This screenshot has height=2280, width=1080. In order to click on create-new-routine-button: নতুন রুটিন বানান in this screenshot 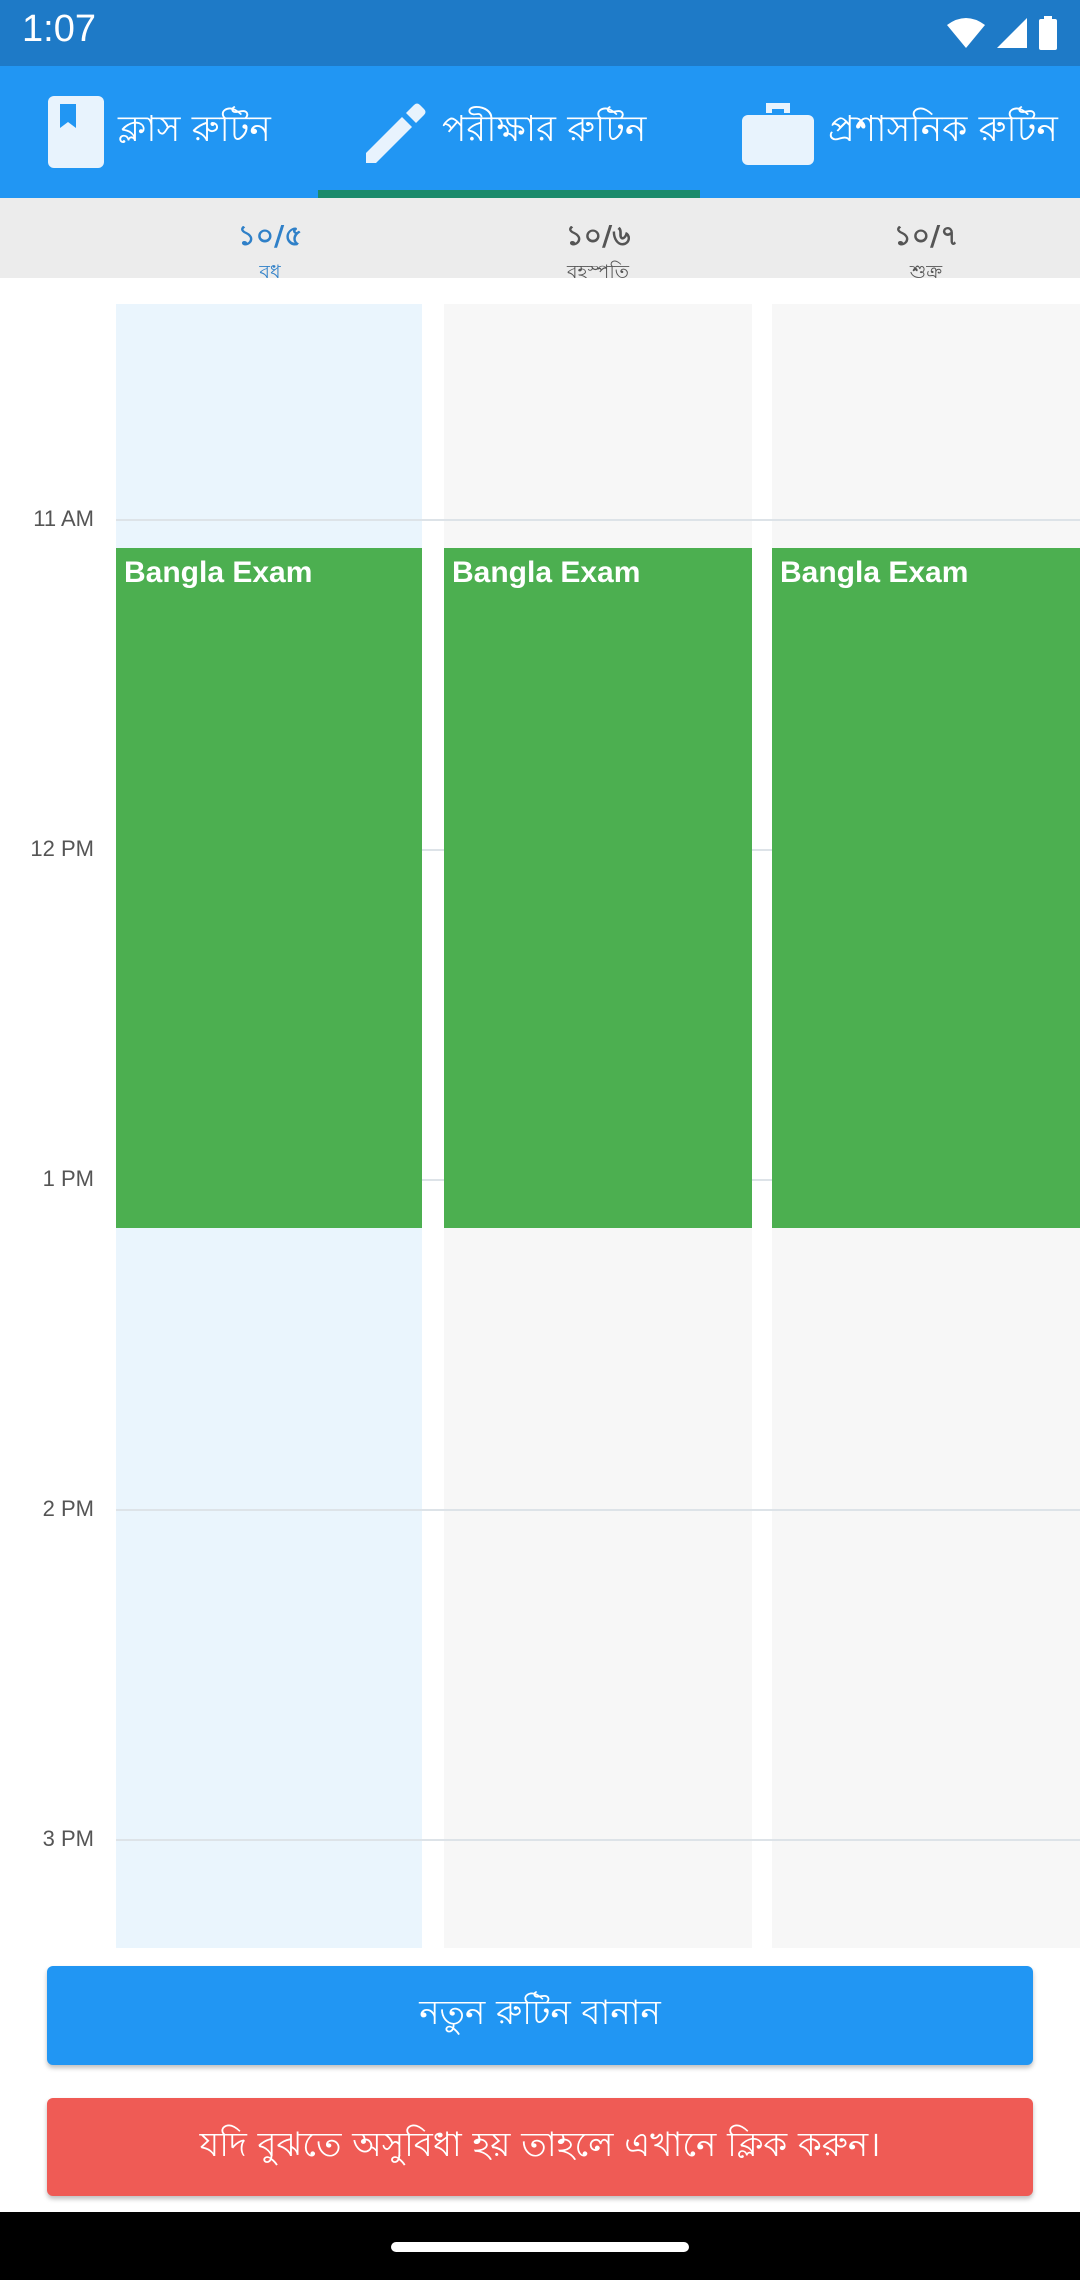, I will do `click(540, 2015)`.